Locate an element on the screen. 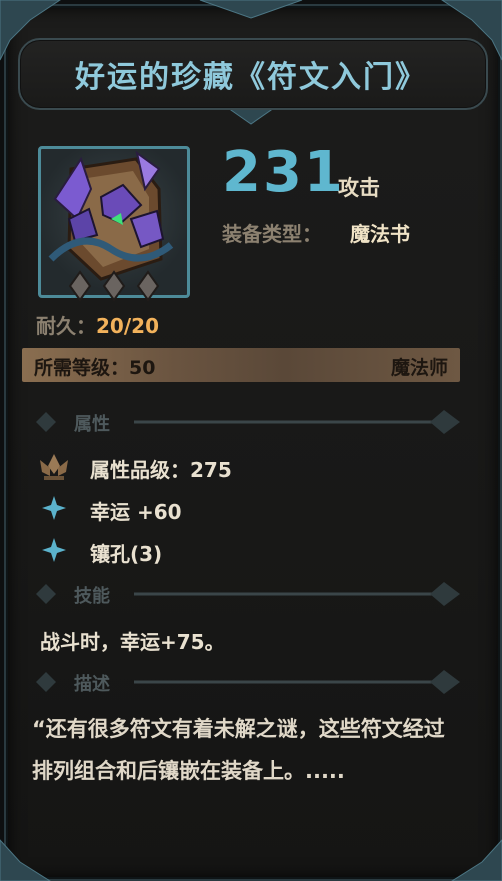 This screenshot has width=502, height=881. durability-label: 耐久： is located at coordinates (66, 326).